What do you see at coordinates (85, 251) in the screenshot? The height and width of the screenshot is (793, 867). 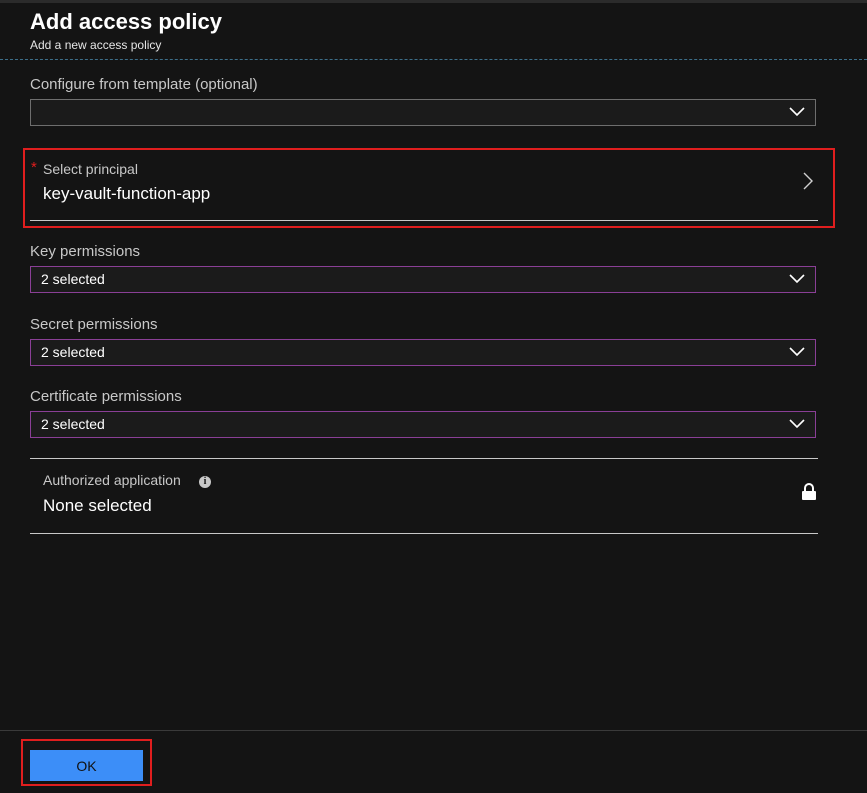 I see `key-permissions-label: Key permissions` at bounding box center [85, 251].